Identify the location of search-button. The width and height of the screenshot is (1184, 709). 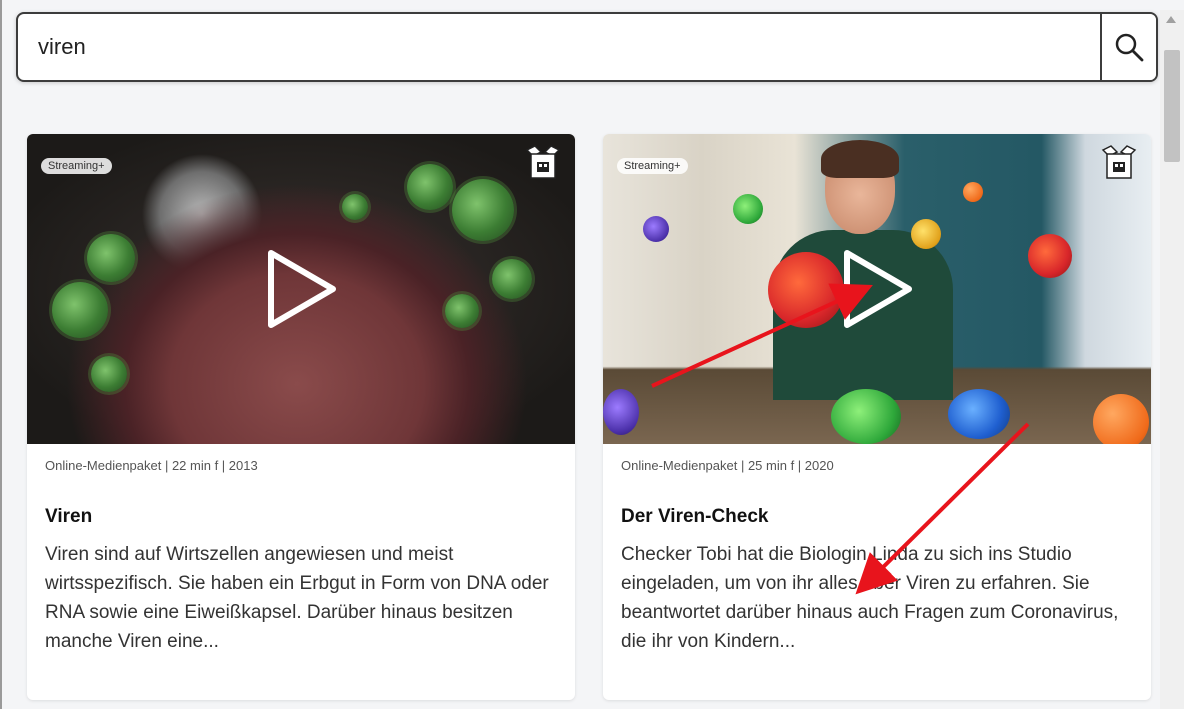
(1128, 47).